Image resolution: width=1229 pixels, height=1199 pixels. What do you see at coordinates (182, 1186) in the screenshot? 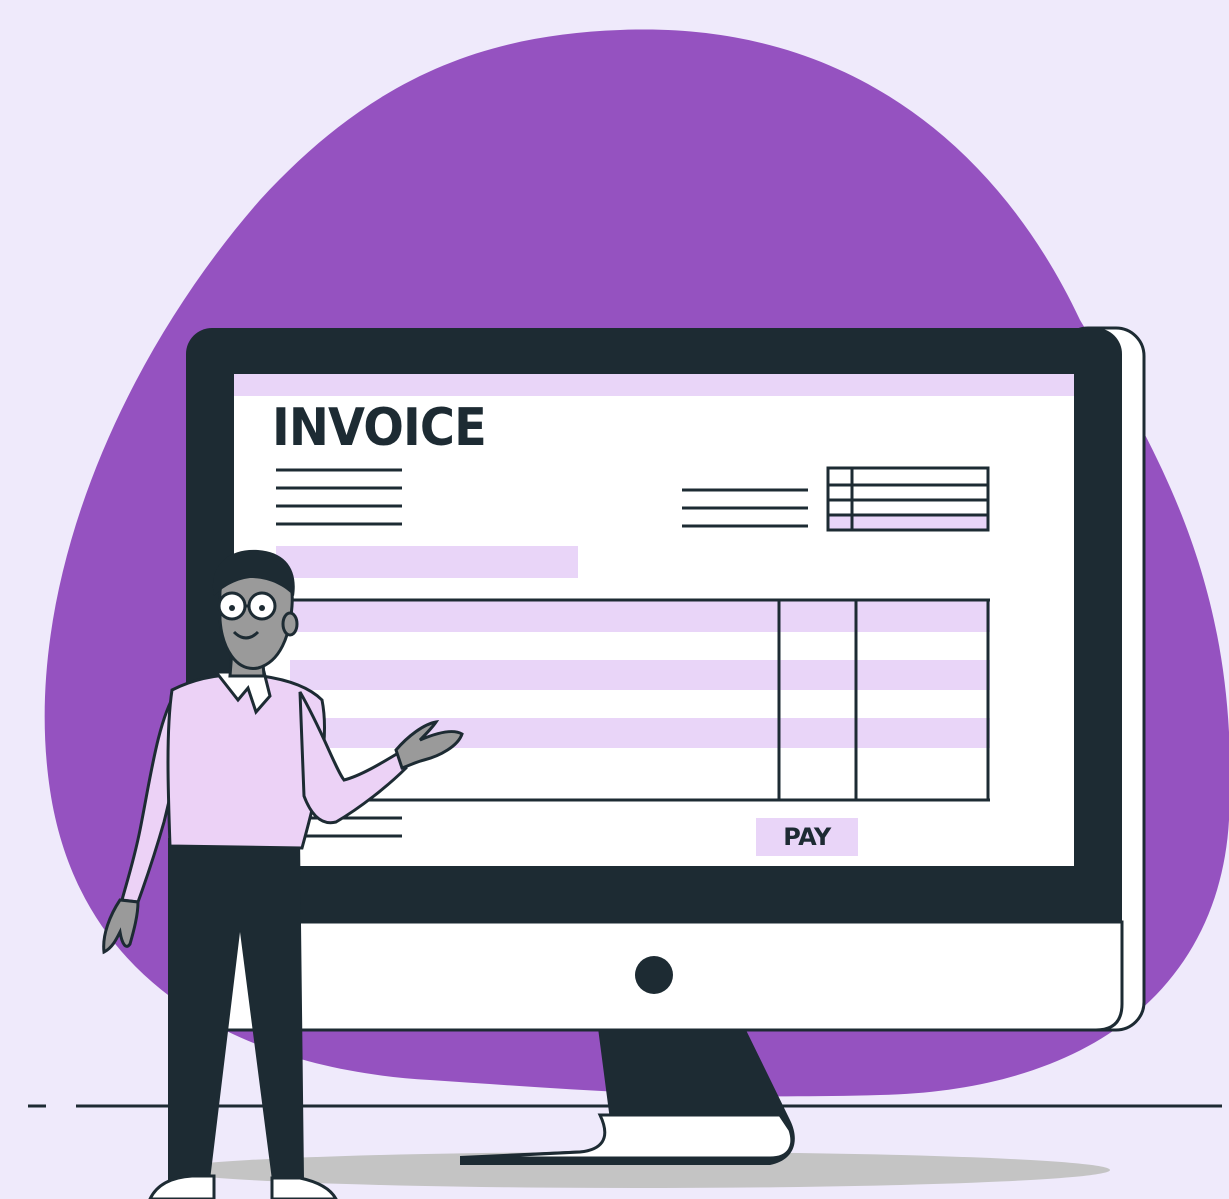
I see `person-shoe-left` at bounding box center [182, 1186].